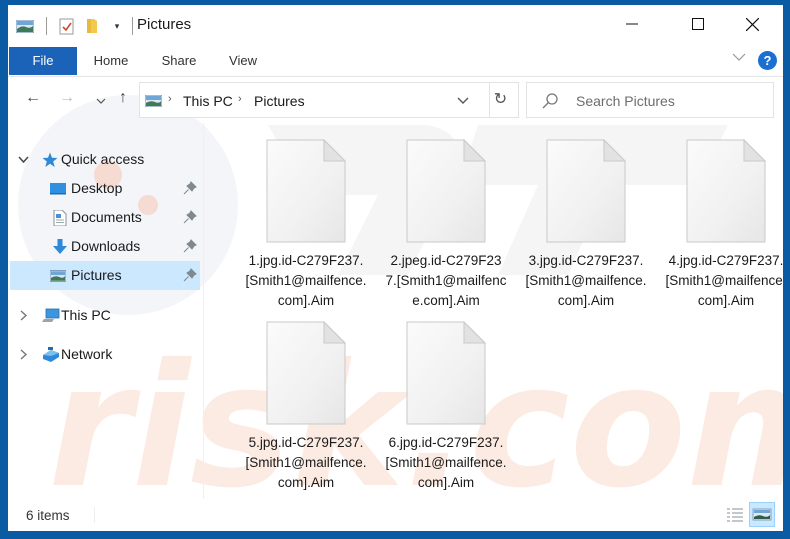  I want to click on sidebar-item-label: Pictures, so click(96, 275).